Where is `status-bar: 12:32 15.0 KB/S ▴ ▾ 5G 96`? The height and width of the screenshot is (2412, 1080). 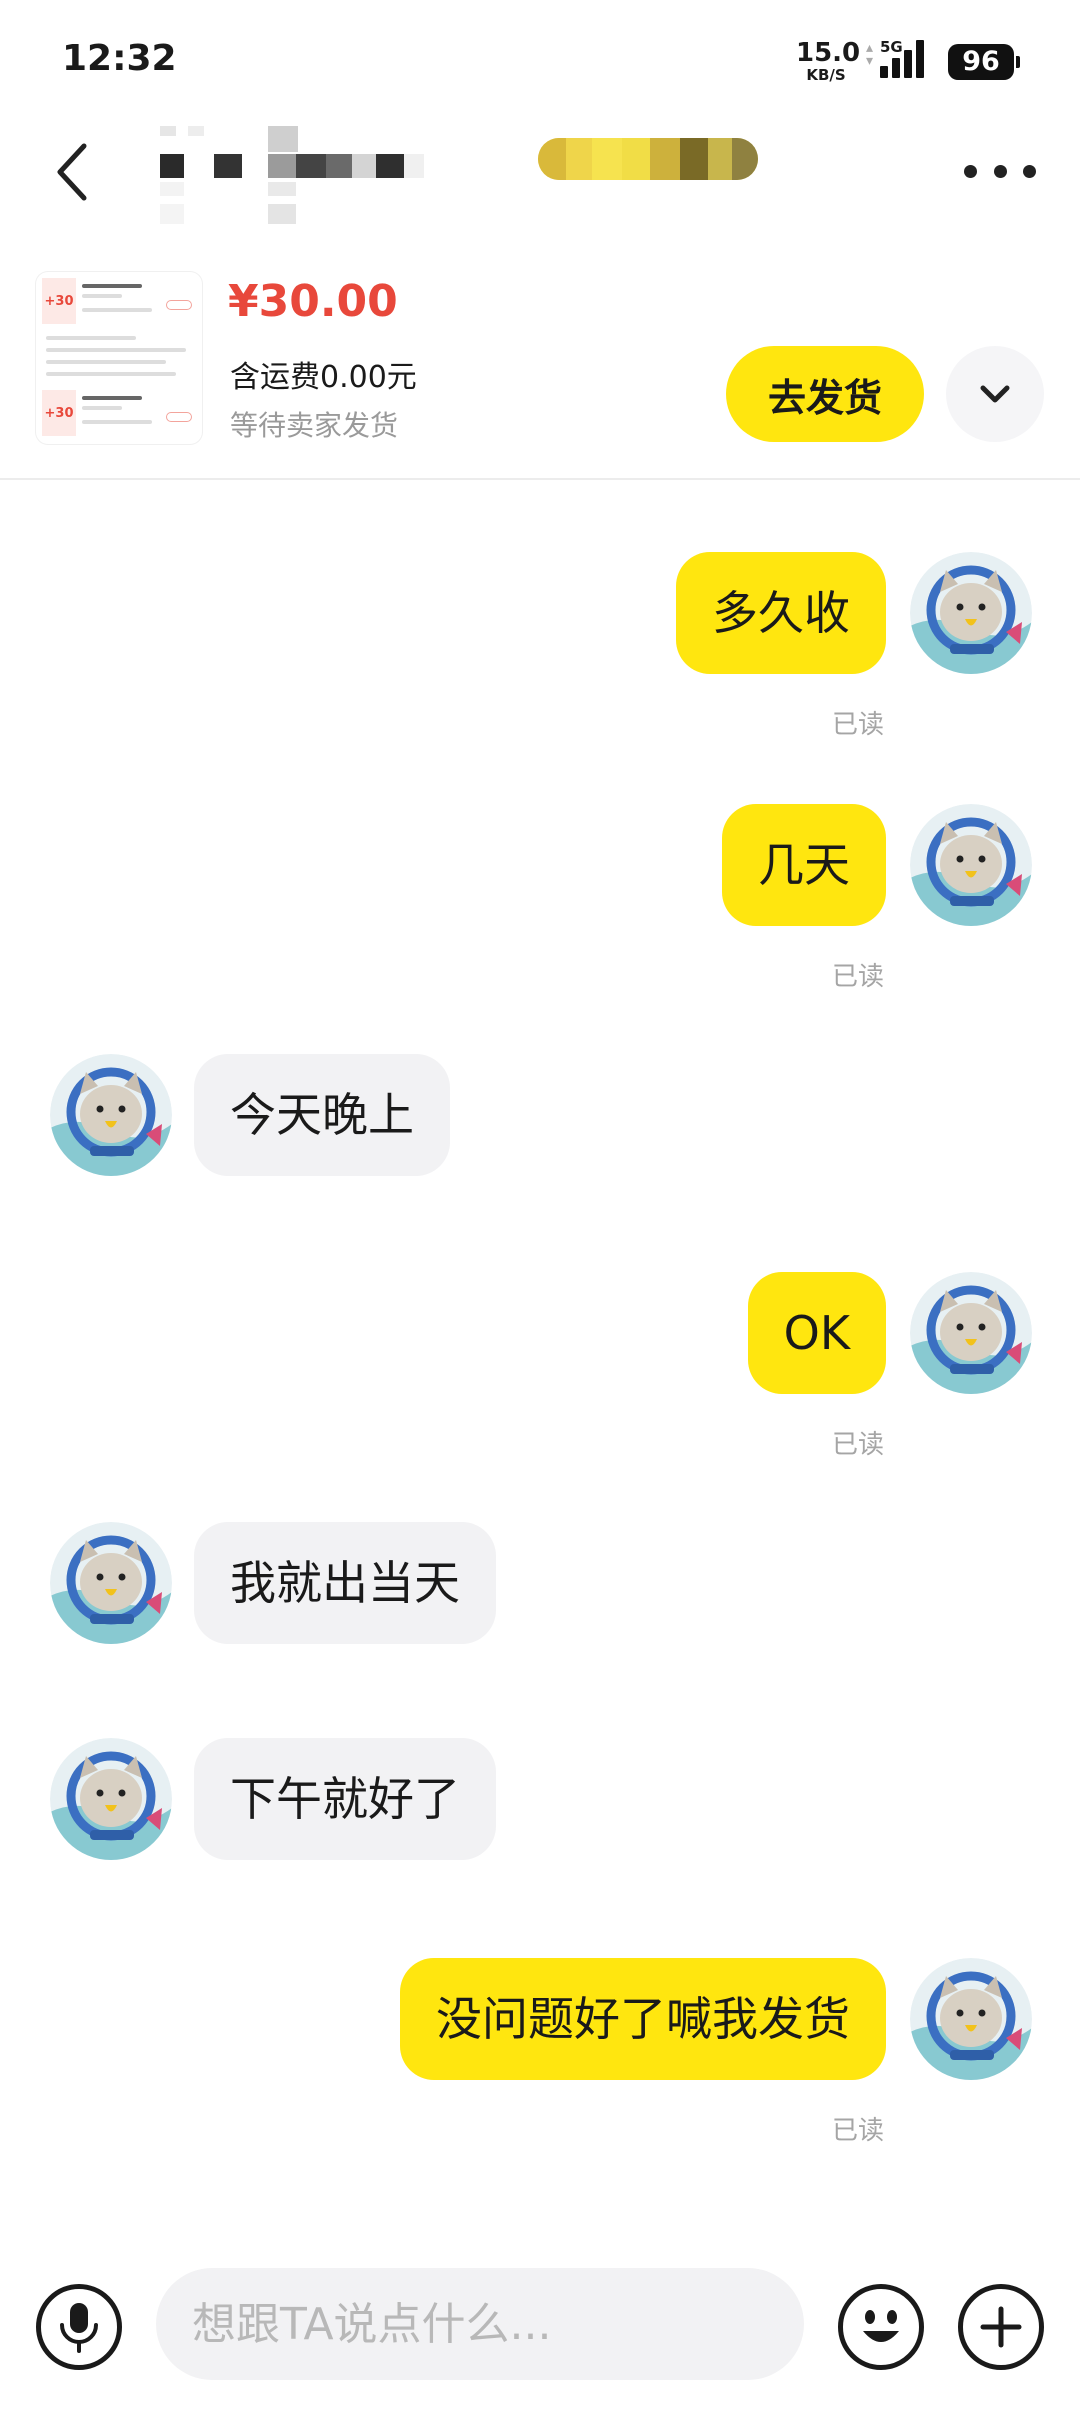 status-bar: 12:32 15.0 KB/S ▴ ▾ 5G 96 is located at coordinates (540, 60).